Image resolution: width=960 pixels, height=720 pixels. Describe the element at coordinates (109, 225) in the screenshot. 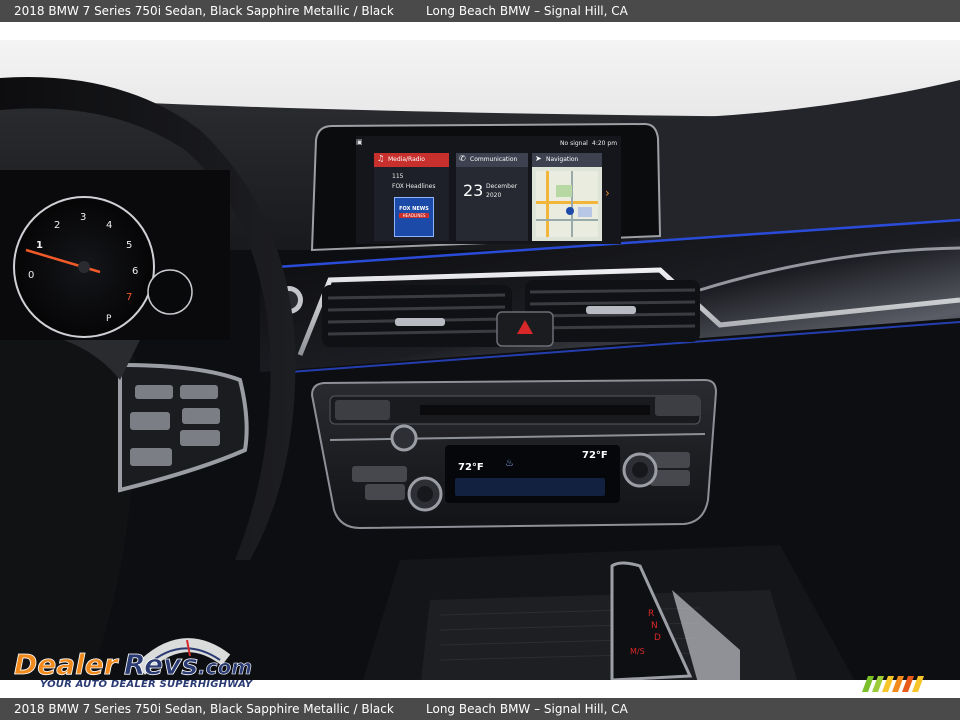

I see `dial-number-4: 4` at that location.